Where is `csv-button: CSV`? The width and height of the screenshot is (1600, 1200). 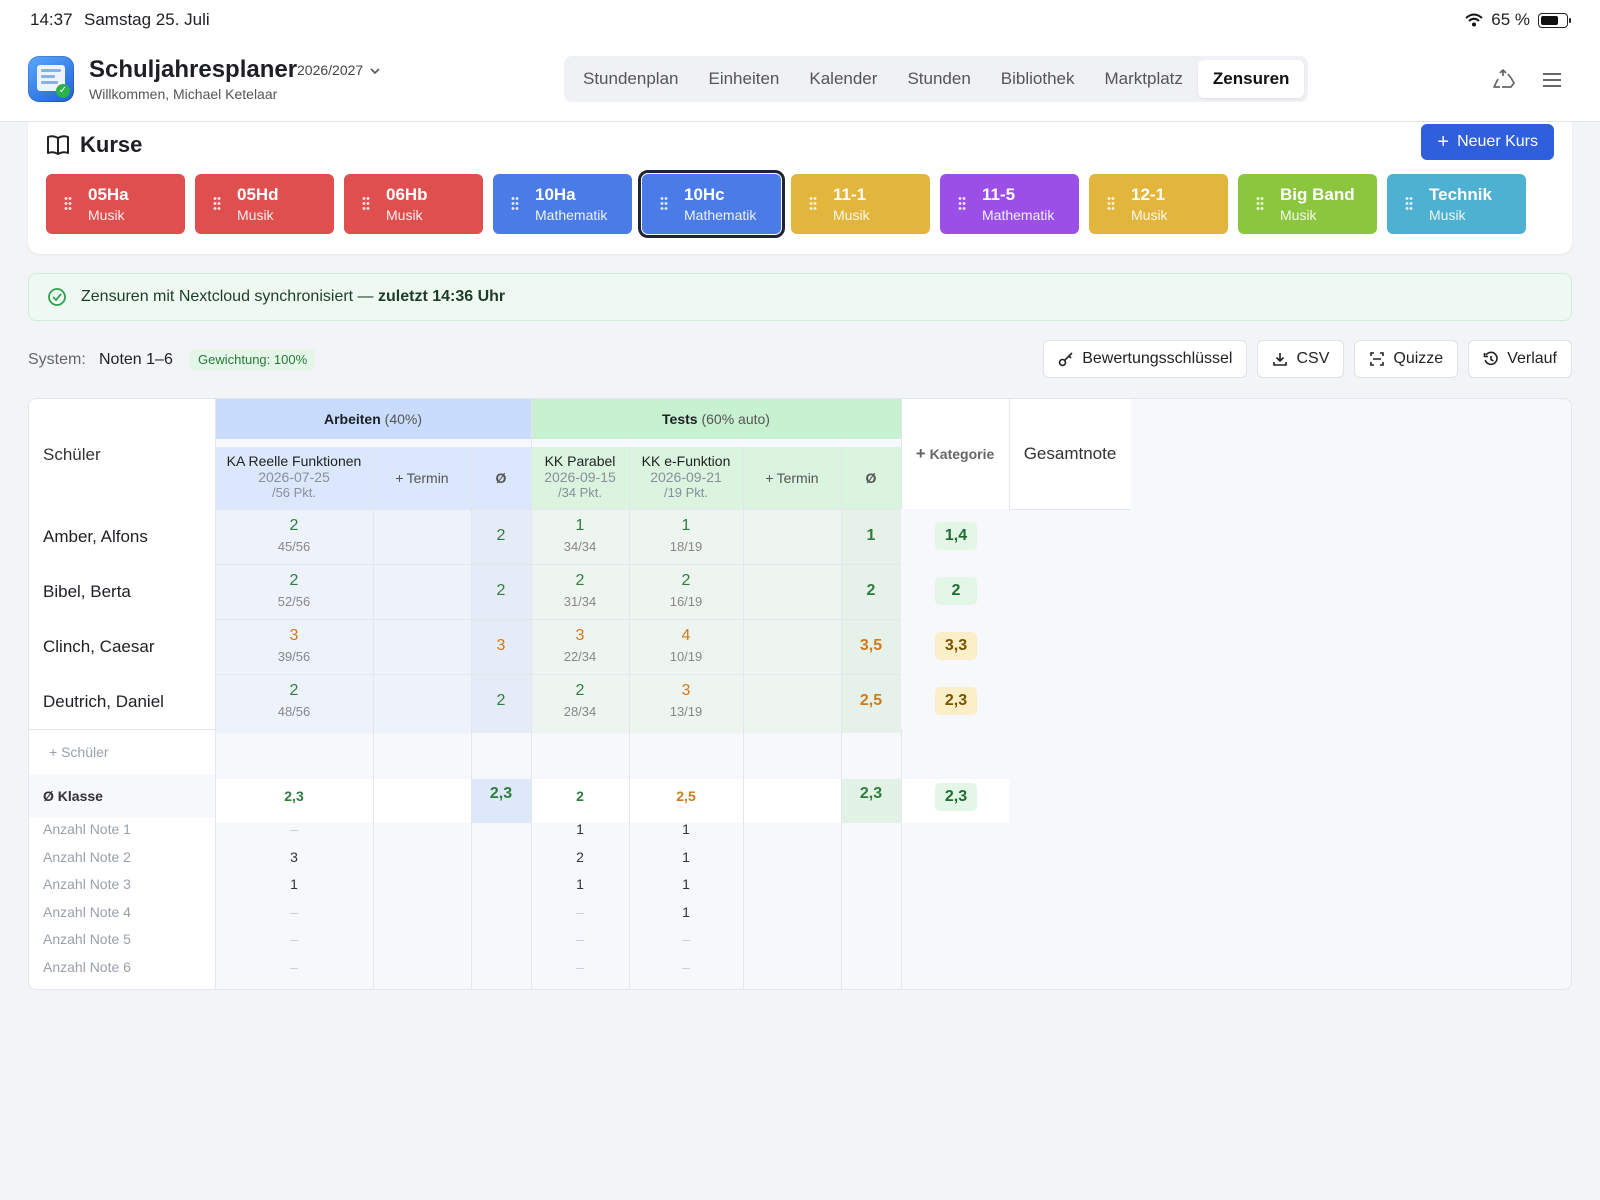 csv-button: CSV is located at coordinates (1301, 359).